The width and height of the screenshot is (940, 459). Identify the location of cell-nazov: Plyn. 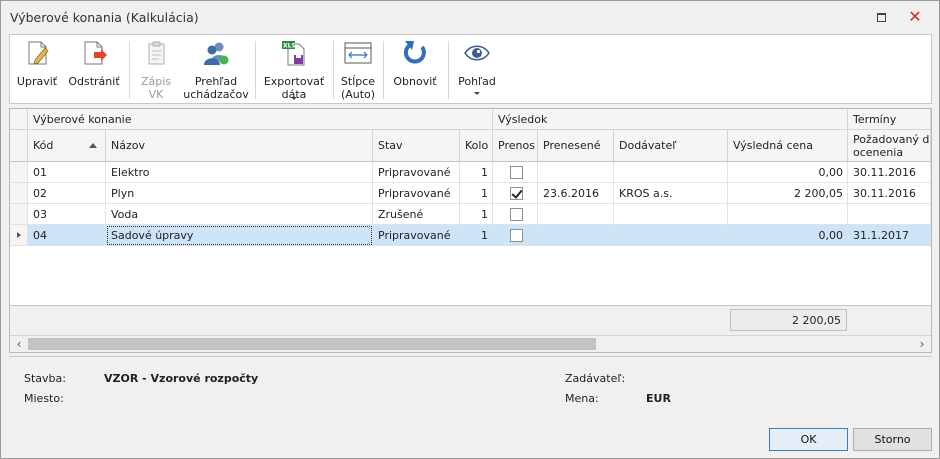
(239, 193).